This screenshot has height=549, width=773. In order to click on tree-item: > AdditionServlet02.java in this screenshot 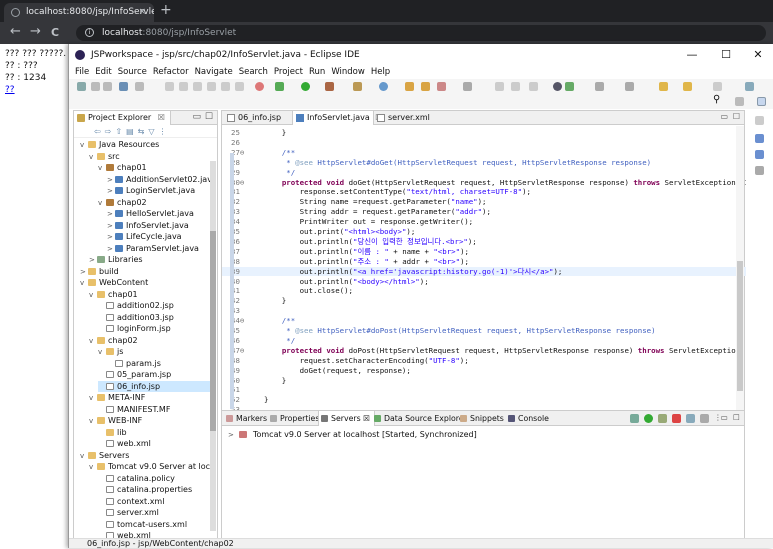, I will do `click(159, 180)`.